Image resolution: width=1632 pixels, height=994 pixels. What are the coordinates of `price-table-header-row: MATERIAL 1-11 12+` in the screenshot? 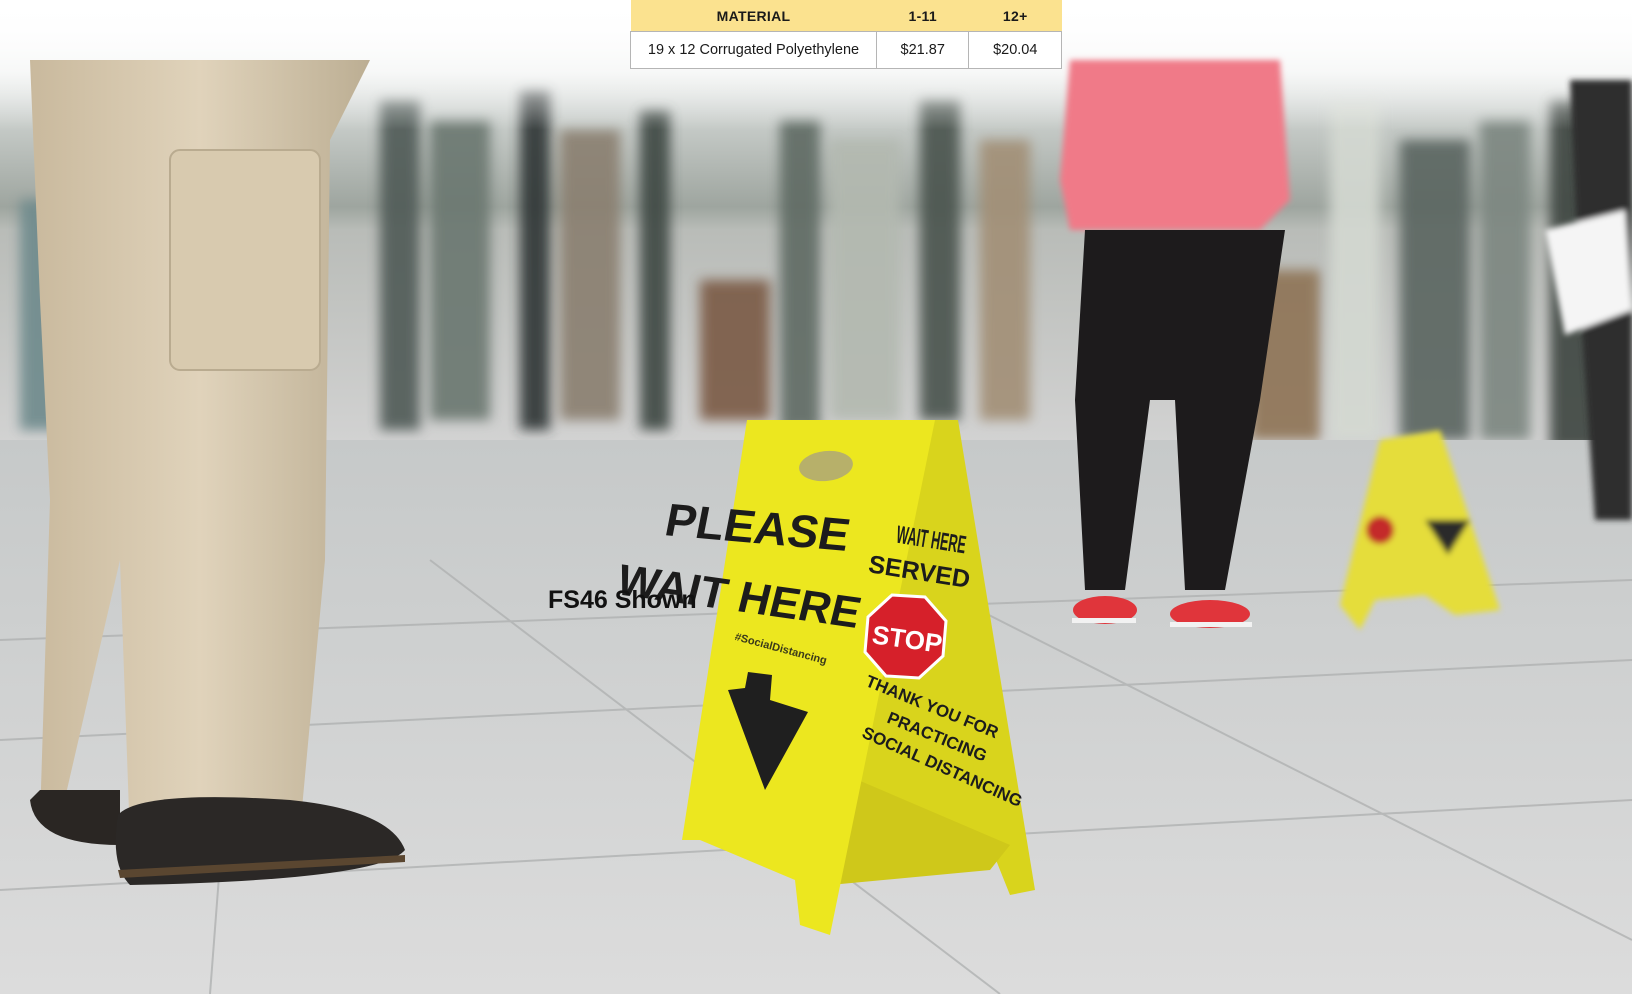 It's located at (846, 16).